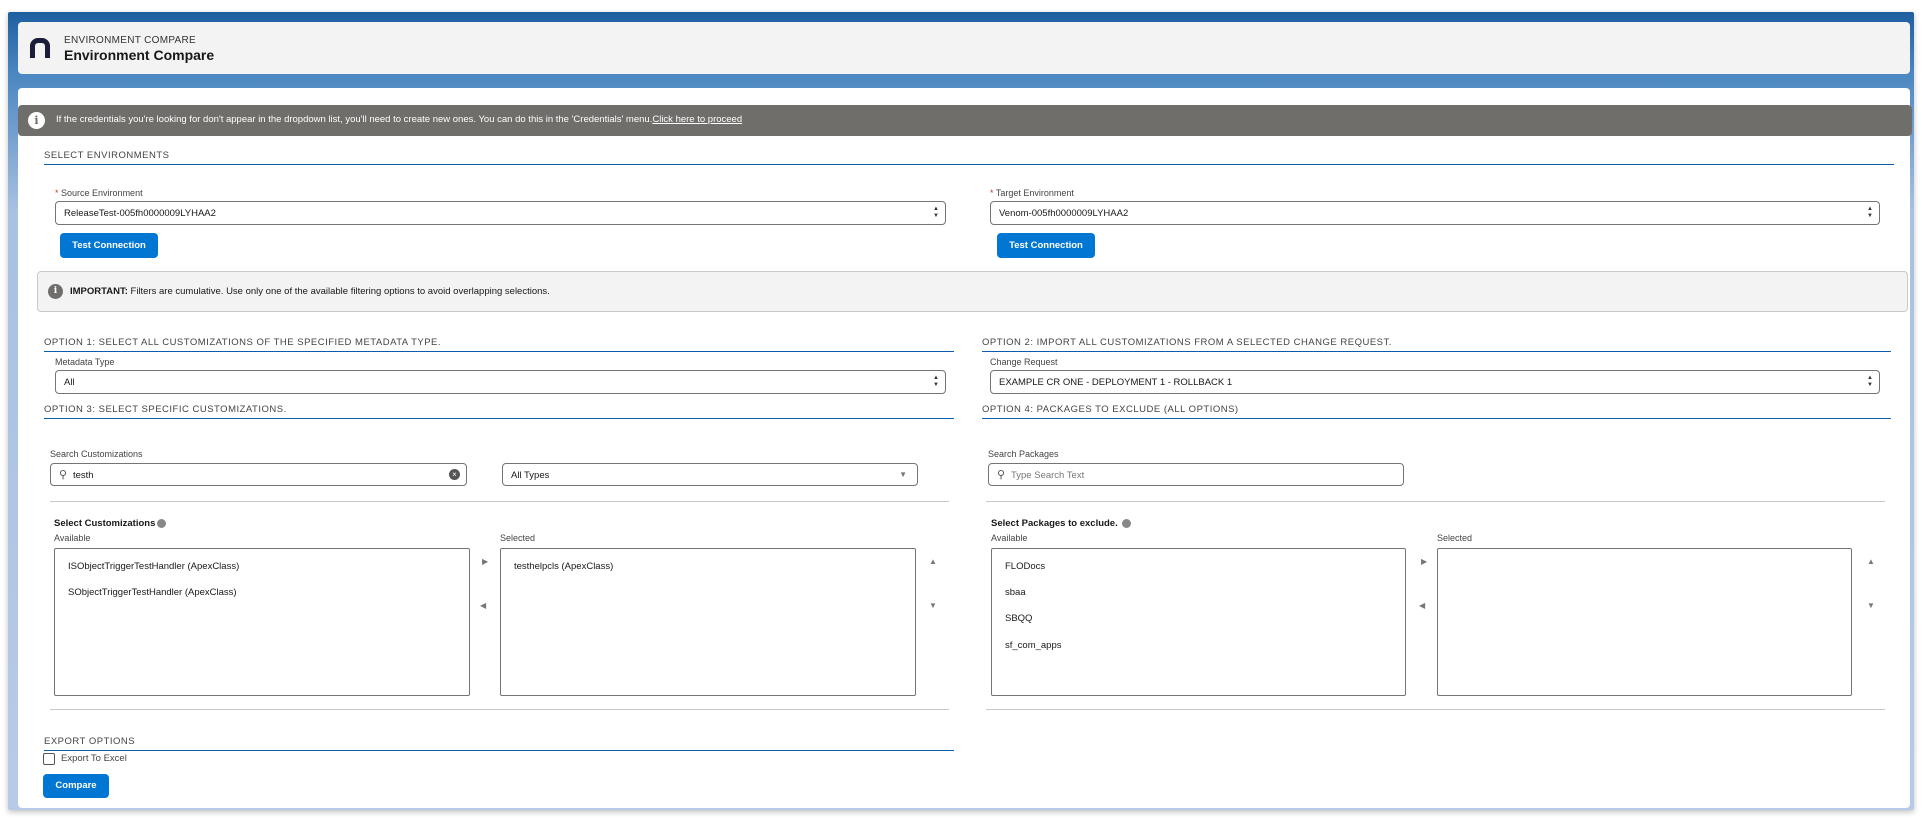  Describe the element at coordinates (1025, 566) in the screenshot. I see `list-item: FLODocs` at that location.